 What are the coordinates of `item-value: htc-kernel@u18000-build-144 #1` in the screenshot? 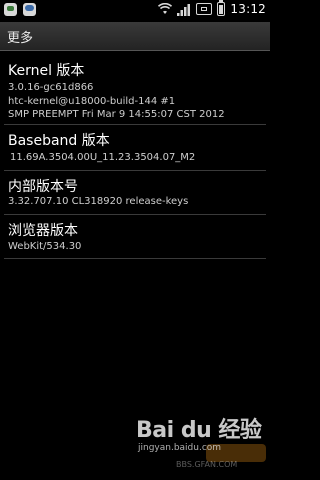 It's located at (92, 101).